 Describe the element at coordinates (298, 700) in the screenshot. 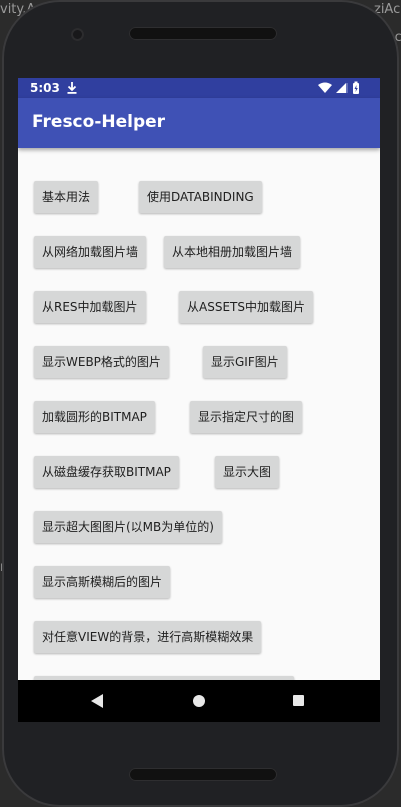

I see `recents-square-icon` at that location.